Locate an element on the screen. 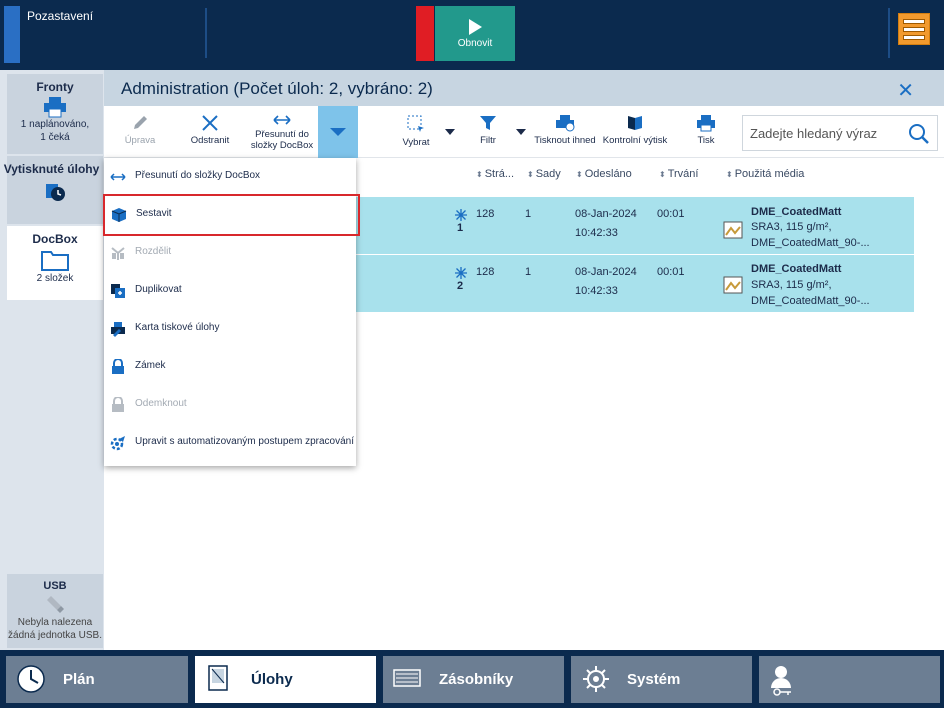 This screenshot has width=944, height=708. menu-item-unlock: Odemknout is located at coordinates (230, 405).